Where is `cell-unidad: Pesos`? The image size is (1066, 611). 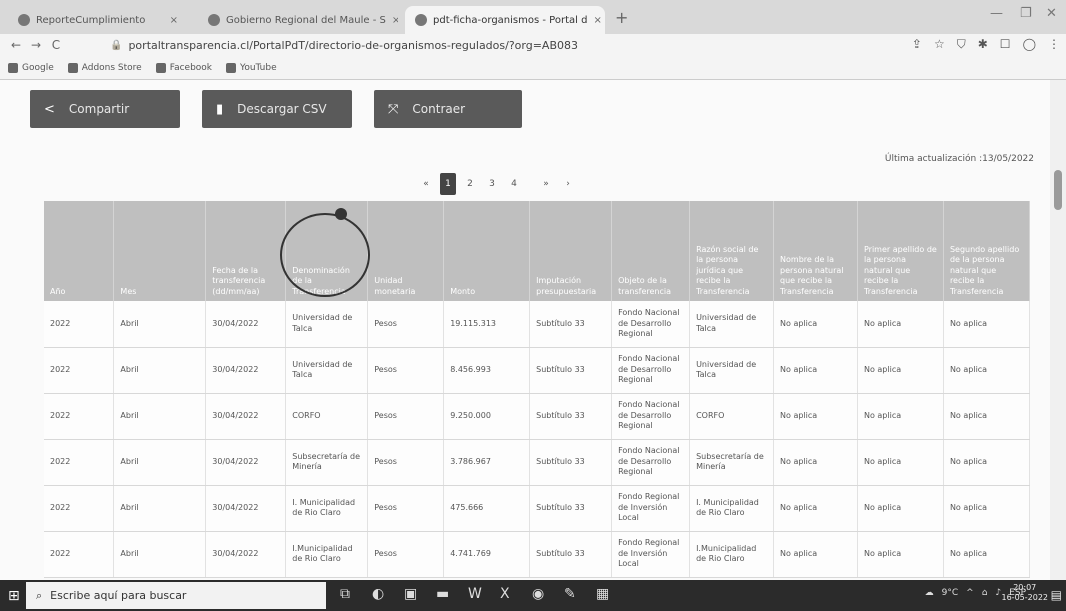
cell-unidad: Pesos is located at coordinates (406, 508).